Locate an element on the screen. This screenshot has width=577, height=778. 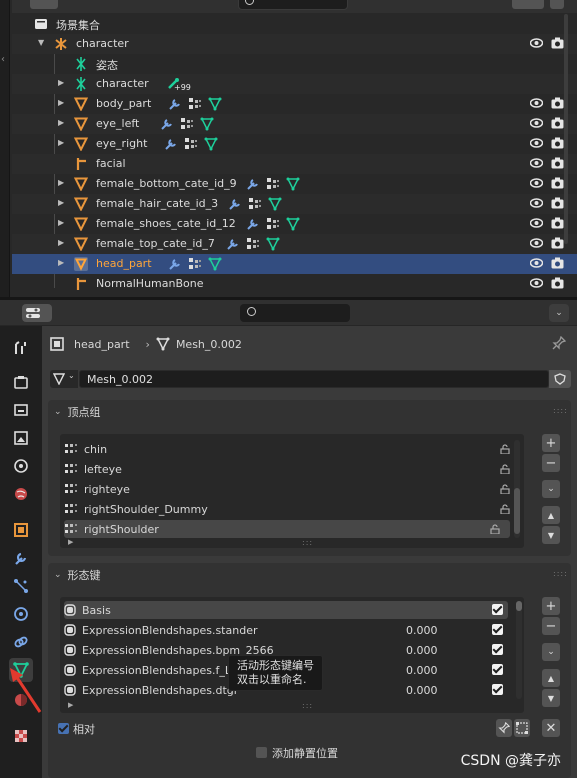
tab-output is located at coordinates (21, 410).